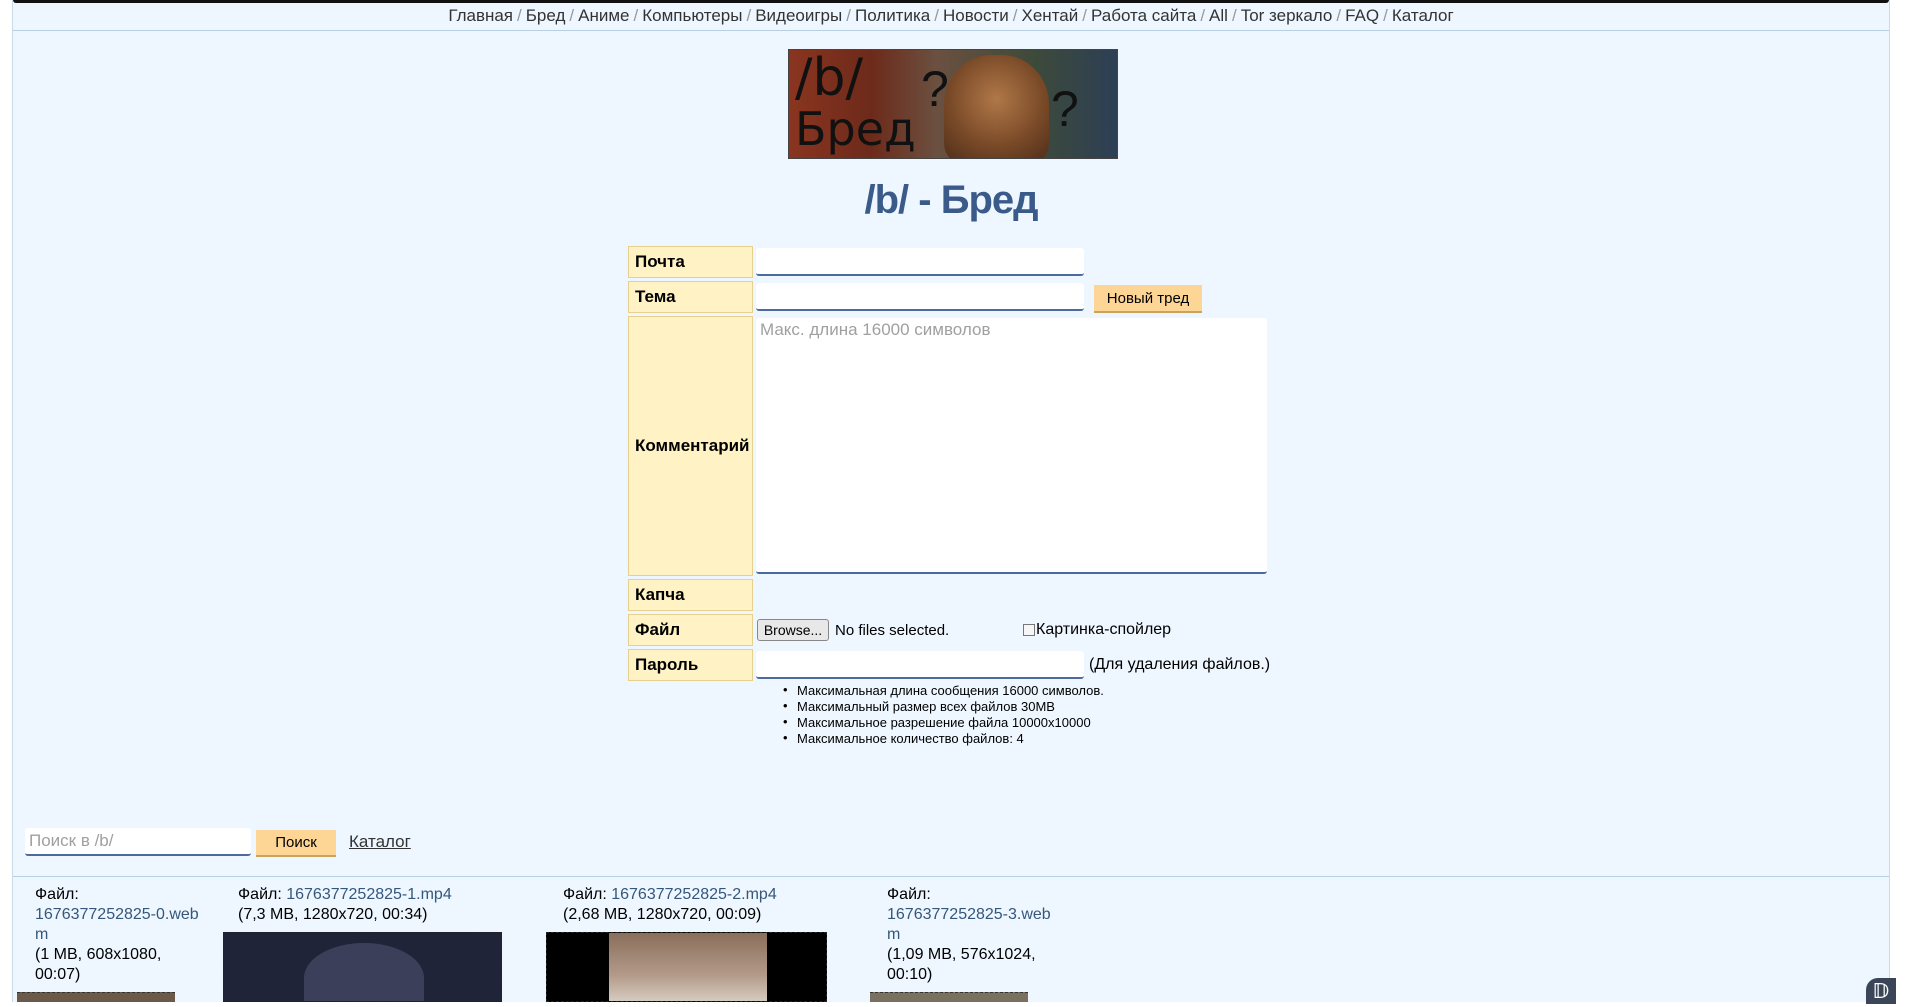 This screenshot has height=1007, width=1920. I want to click on file-meta: (2,68 MB, 1280x720, 00:09), so click(662, 914).